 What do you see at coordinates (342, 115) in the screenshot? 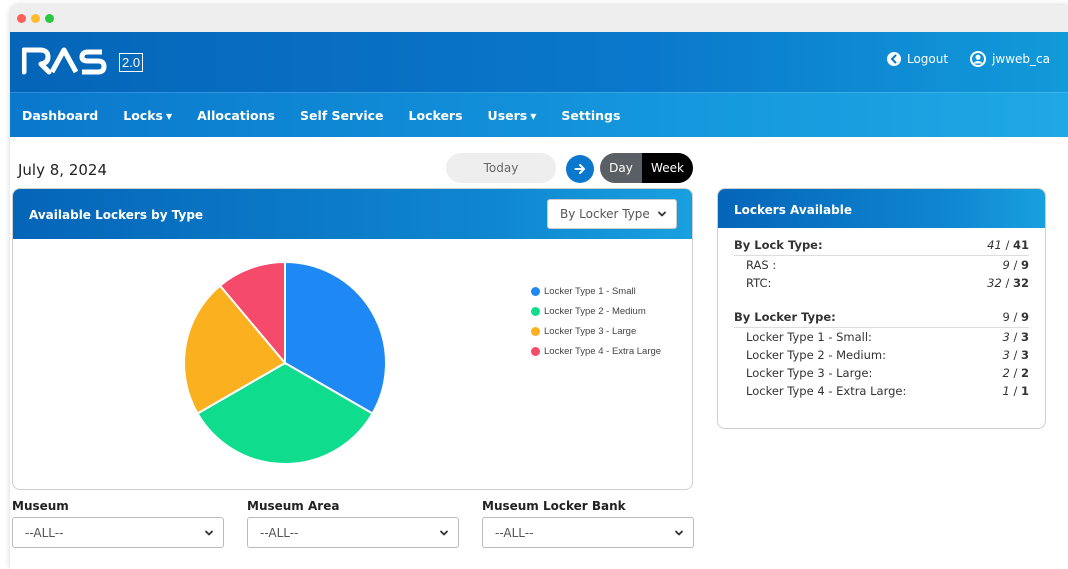
I see `nav-self-service: Self Service` at bounding box center [342, 115].